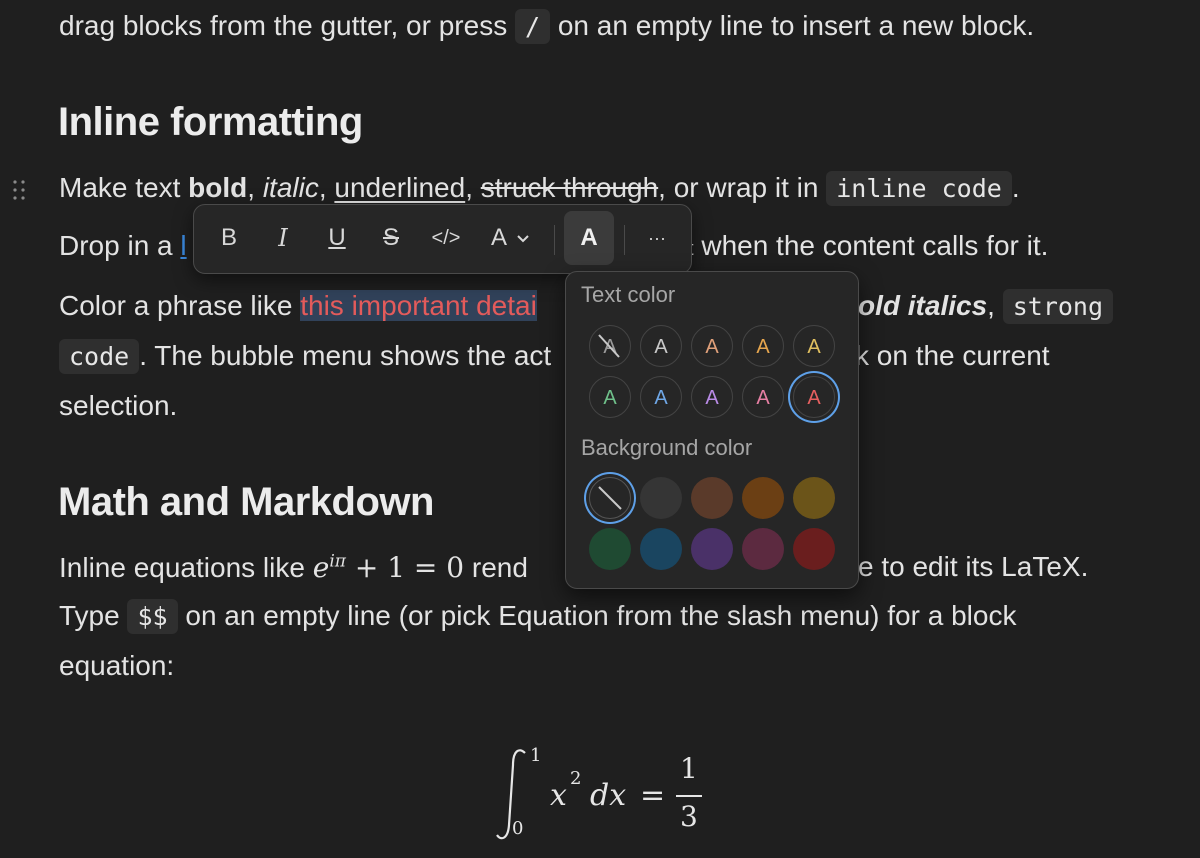  What do you see at coordinates (518, 828) in the screenshot?
I see `integral-lower-bound: 0` at bounding box center [518, 828].